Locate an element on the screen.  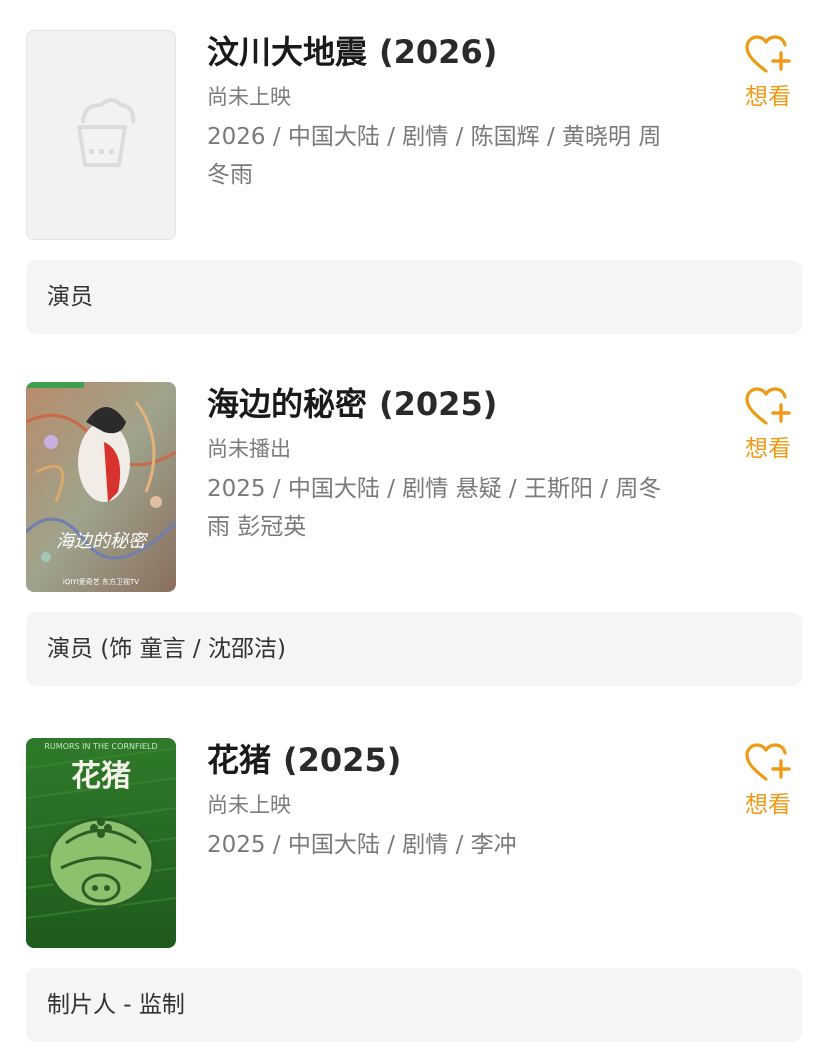
role-card: 制片人 - 监制 is located at coordinates (414, 1005).